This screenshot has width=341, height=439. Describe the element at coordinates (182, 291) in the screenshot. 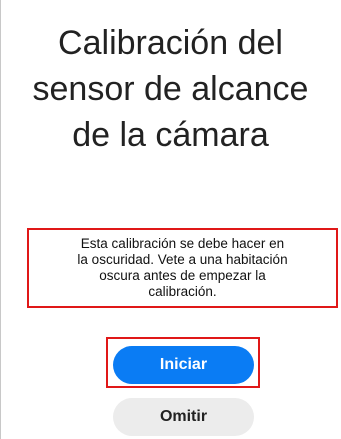

I see `message-line-4: calibración.` at that location.